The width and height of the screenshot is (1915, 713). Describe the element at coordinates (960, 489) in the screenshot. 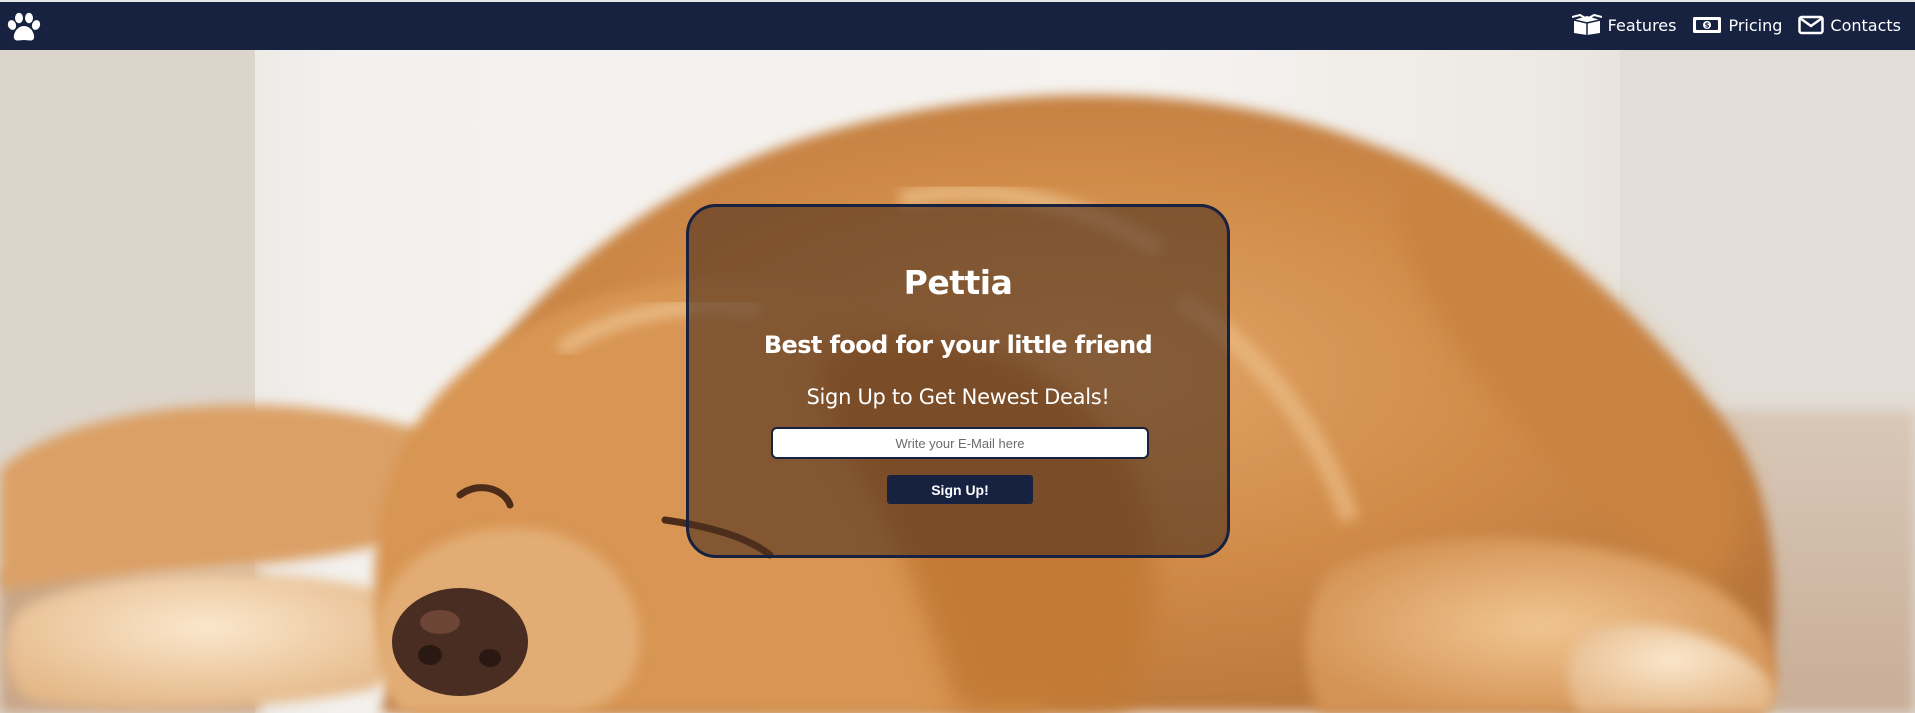

I see `signup-button: Sign Up!` at that location.